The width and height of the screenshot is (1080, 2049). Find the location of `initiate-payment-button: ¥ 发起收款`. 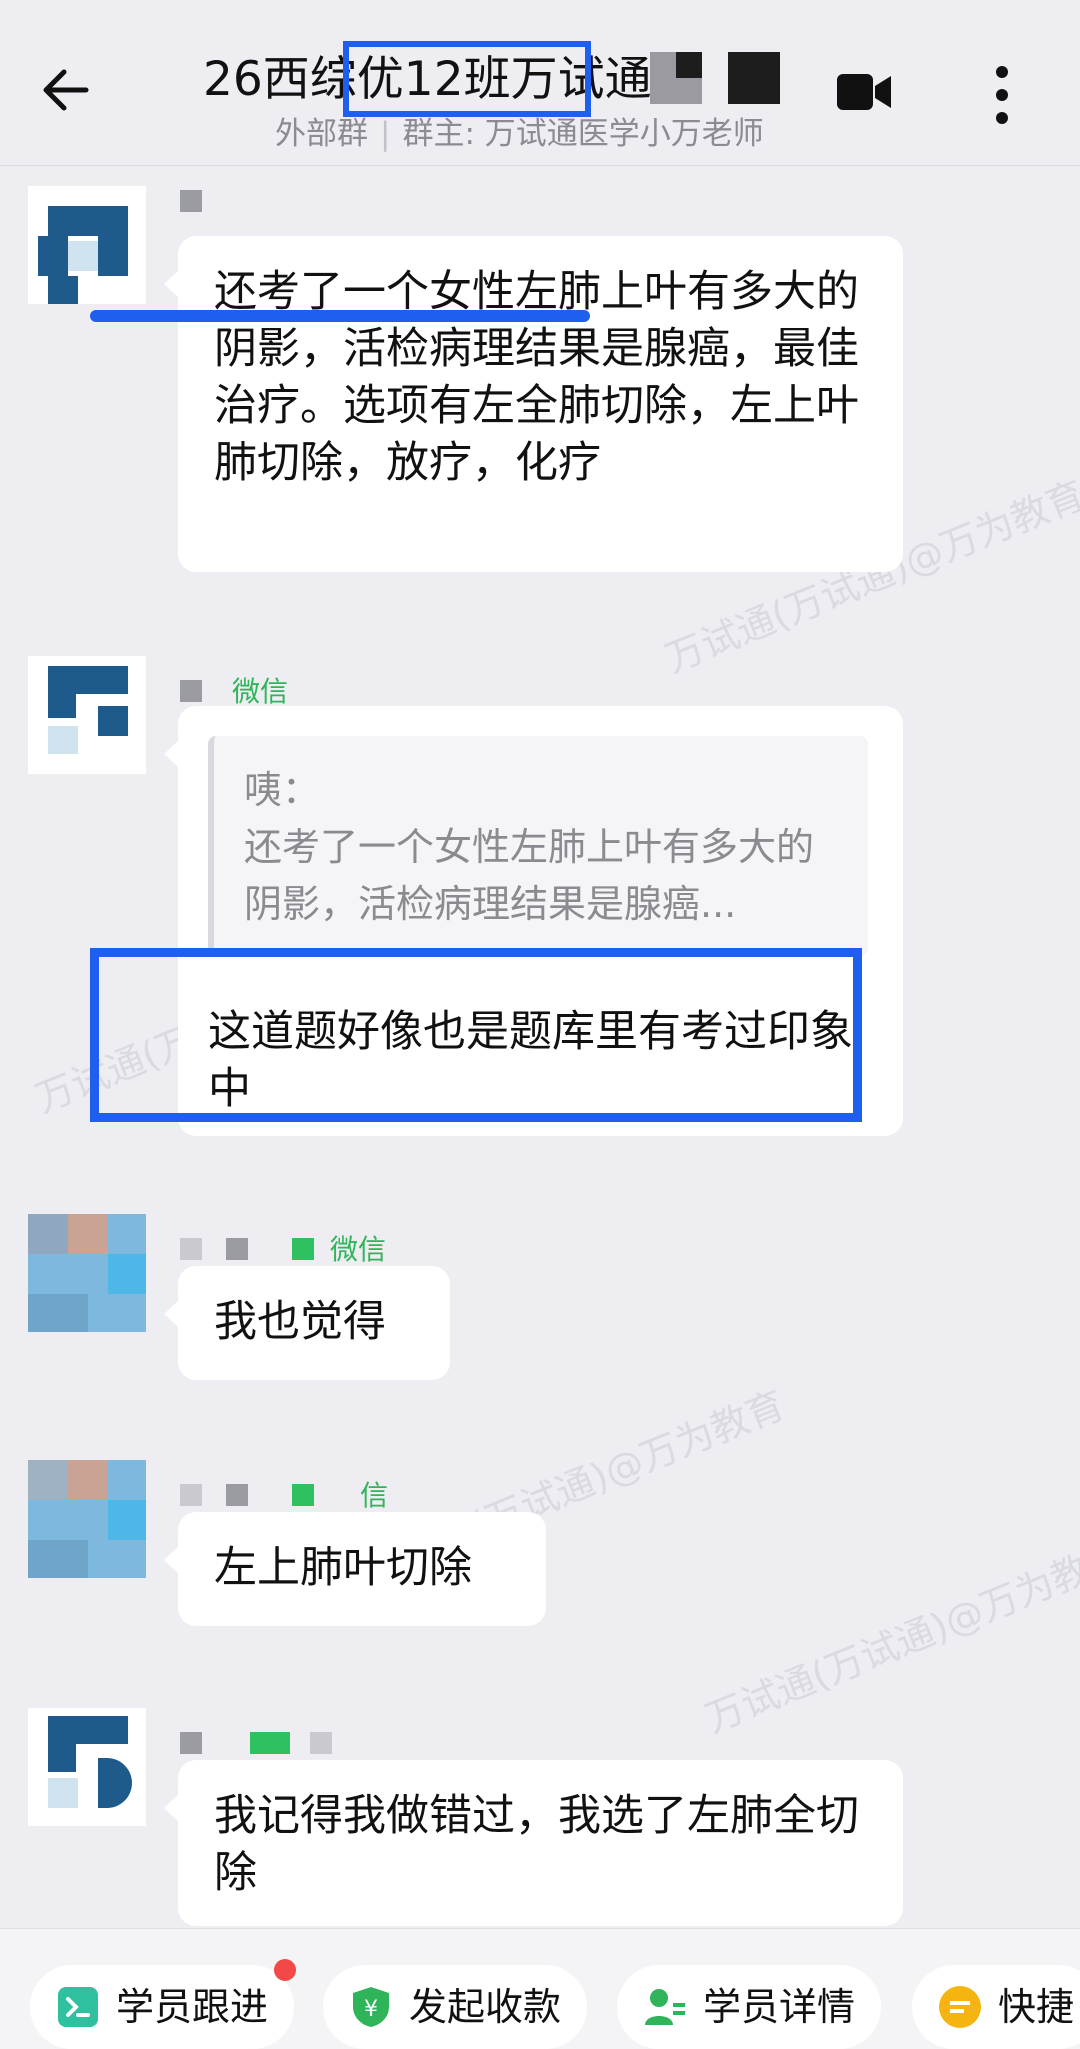

initiate-payment-button: ¥ 发起收款 is located at coordinates (455, 2007).